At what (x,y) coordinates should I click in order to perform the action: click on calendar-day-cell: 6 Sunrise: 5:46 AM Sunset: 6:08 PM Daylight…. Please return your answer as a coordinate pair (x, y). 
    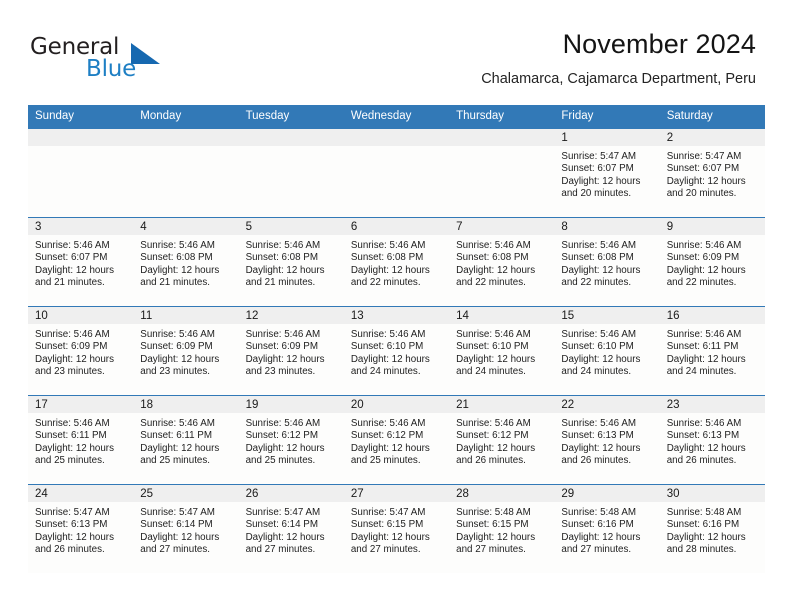
    Looking at the image, I should click on (396, 262).